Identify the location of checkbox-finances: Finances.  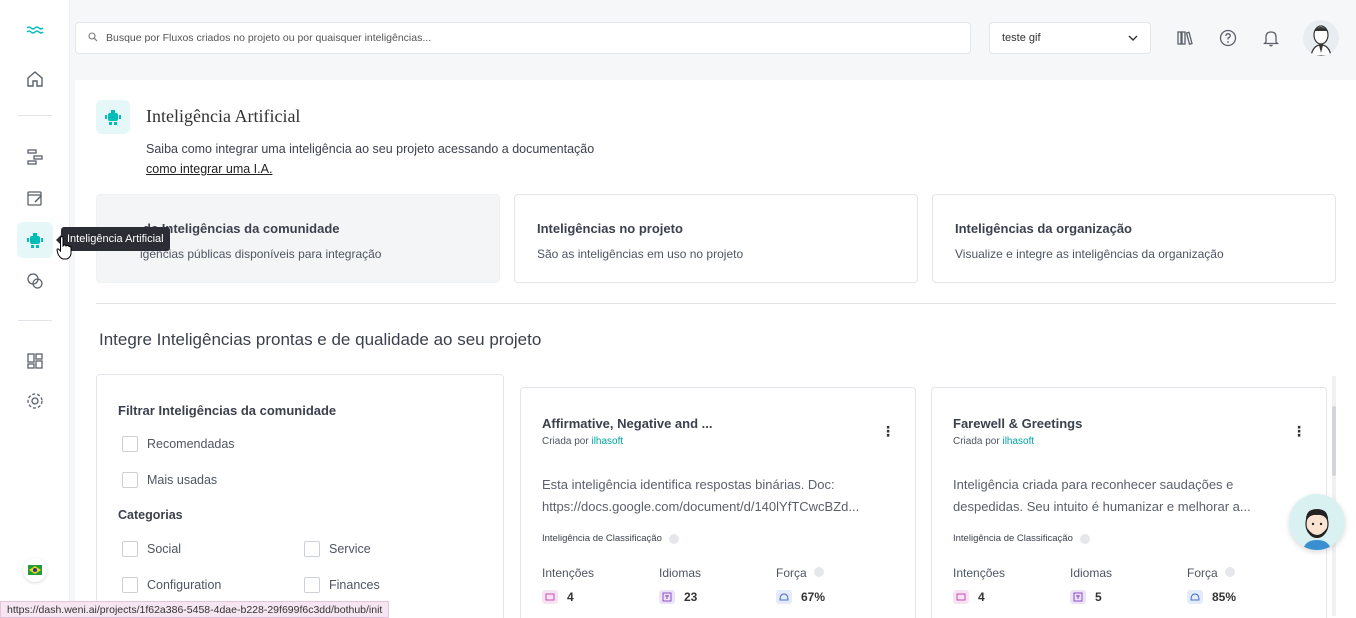
(342, 585).